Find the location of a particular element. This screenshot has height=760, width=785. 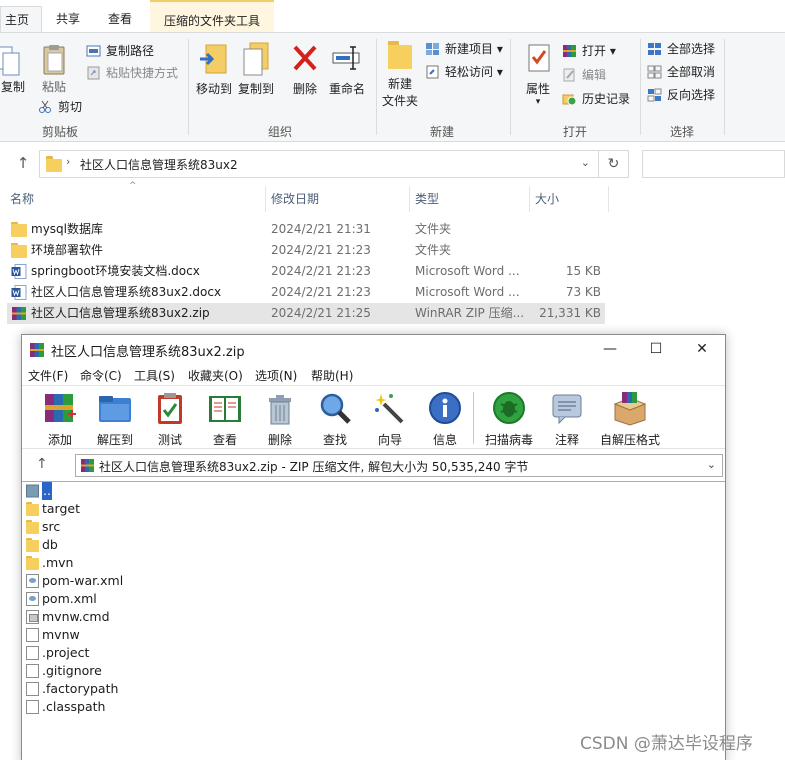

file-name: 环境部署软件 is located at coordinates (67, 250).